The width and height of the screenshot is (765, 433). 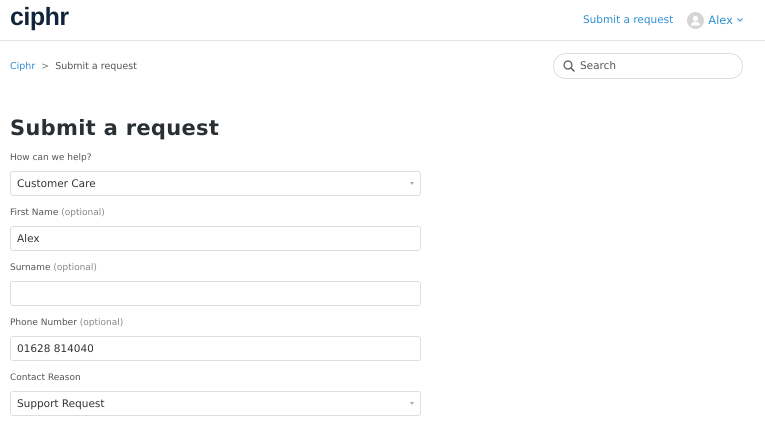 What do you see at coordinates (569, 66) in the screenshot?
I see `search-icon` at bounding box center [569, 66].